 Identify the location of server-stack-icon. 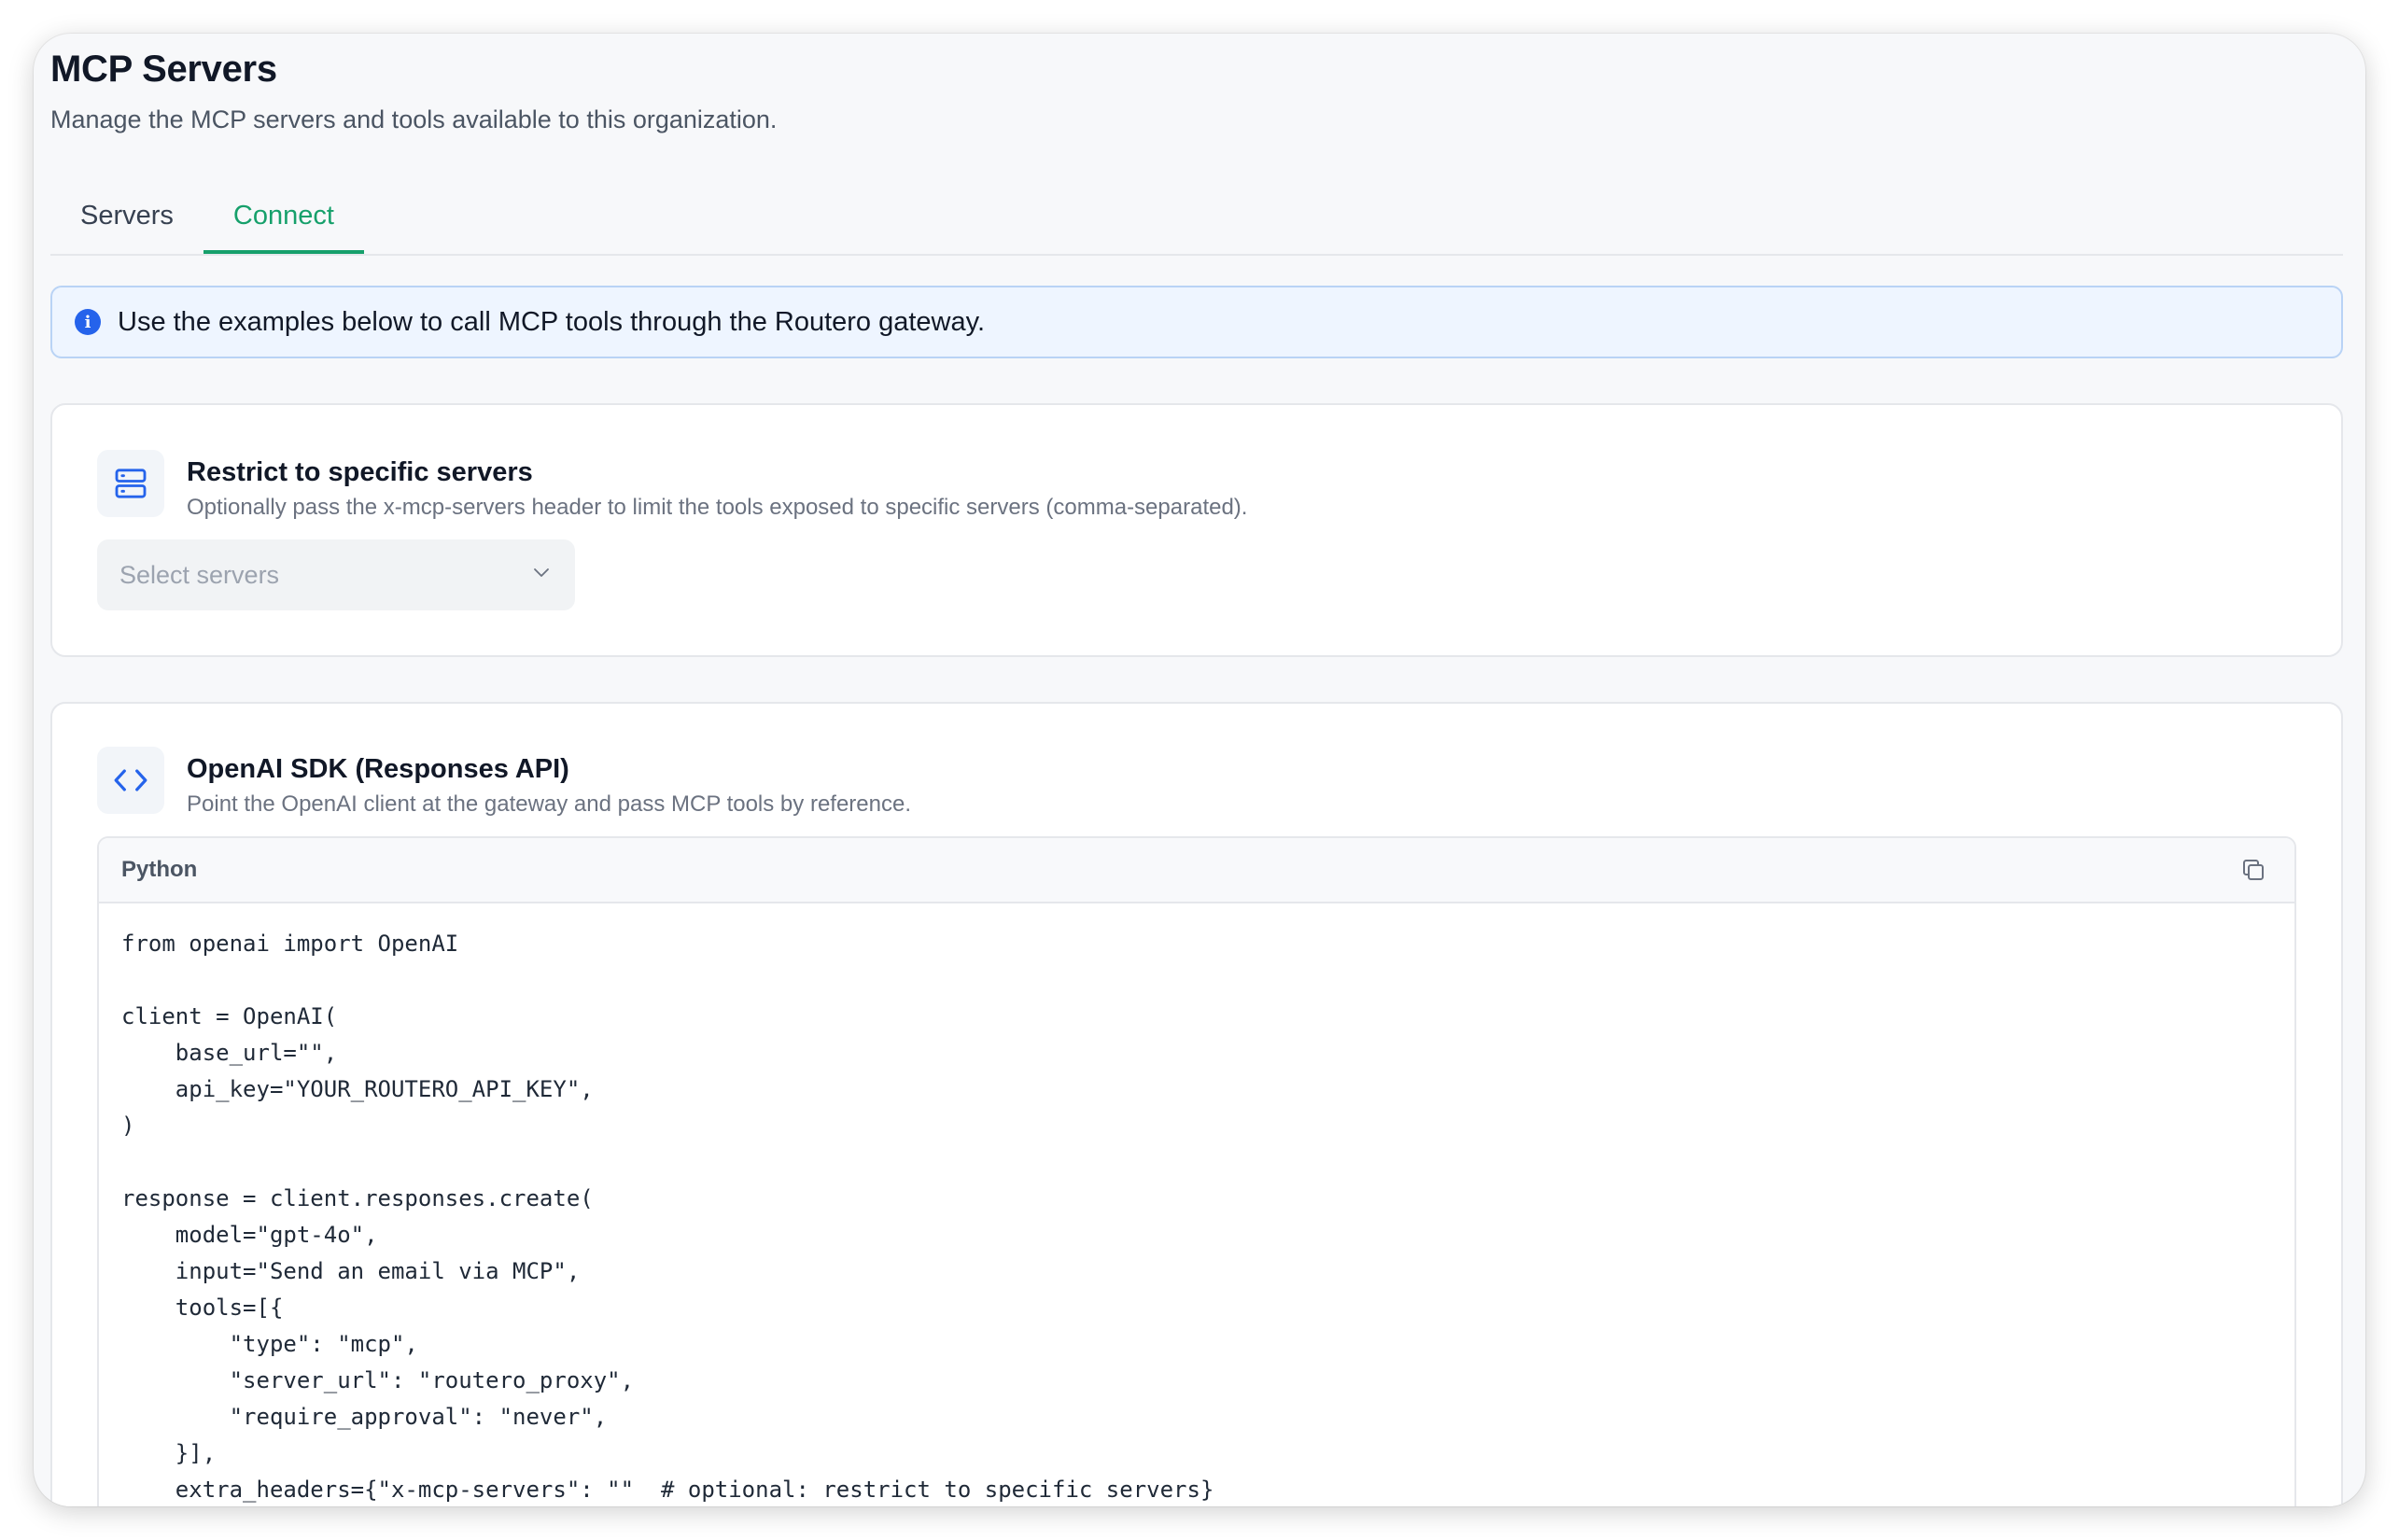
(130, 483).